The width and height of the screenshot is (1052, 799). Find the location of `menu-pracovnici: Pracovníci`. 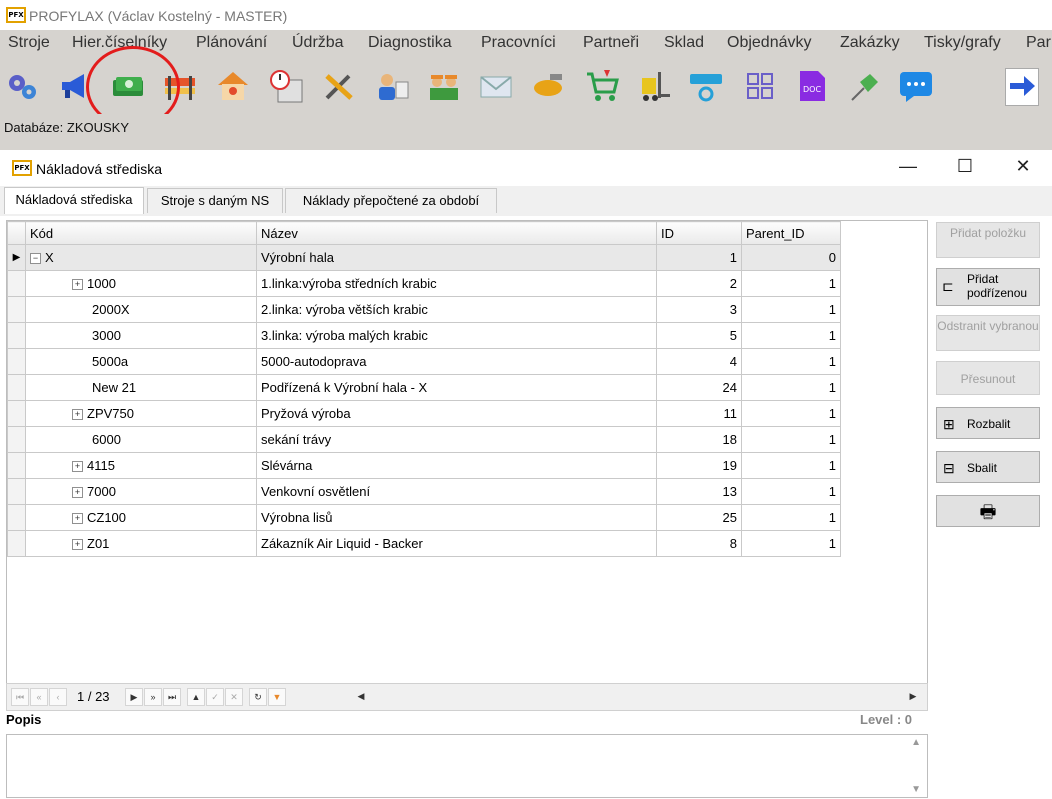

menu-pracovnici: Pracovníci is located at coordinates (518, 43).